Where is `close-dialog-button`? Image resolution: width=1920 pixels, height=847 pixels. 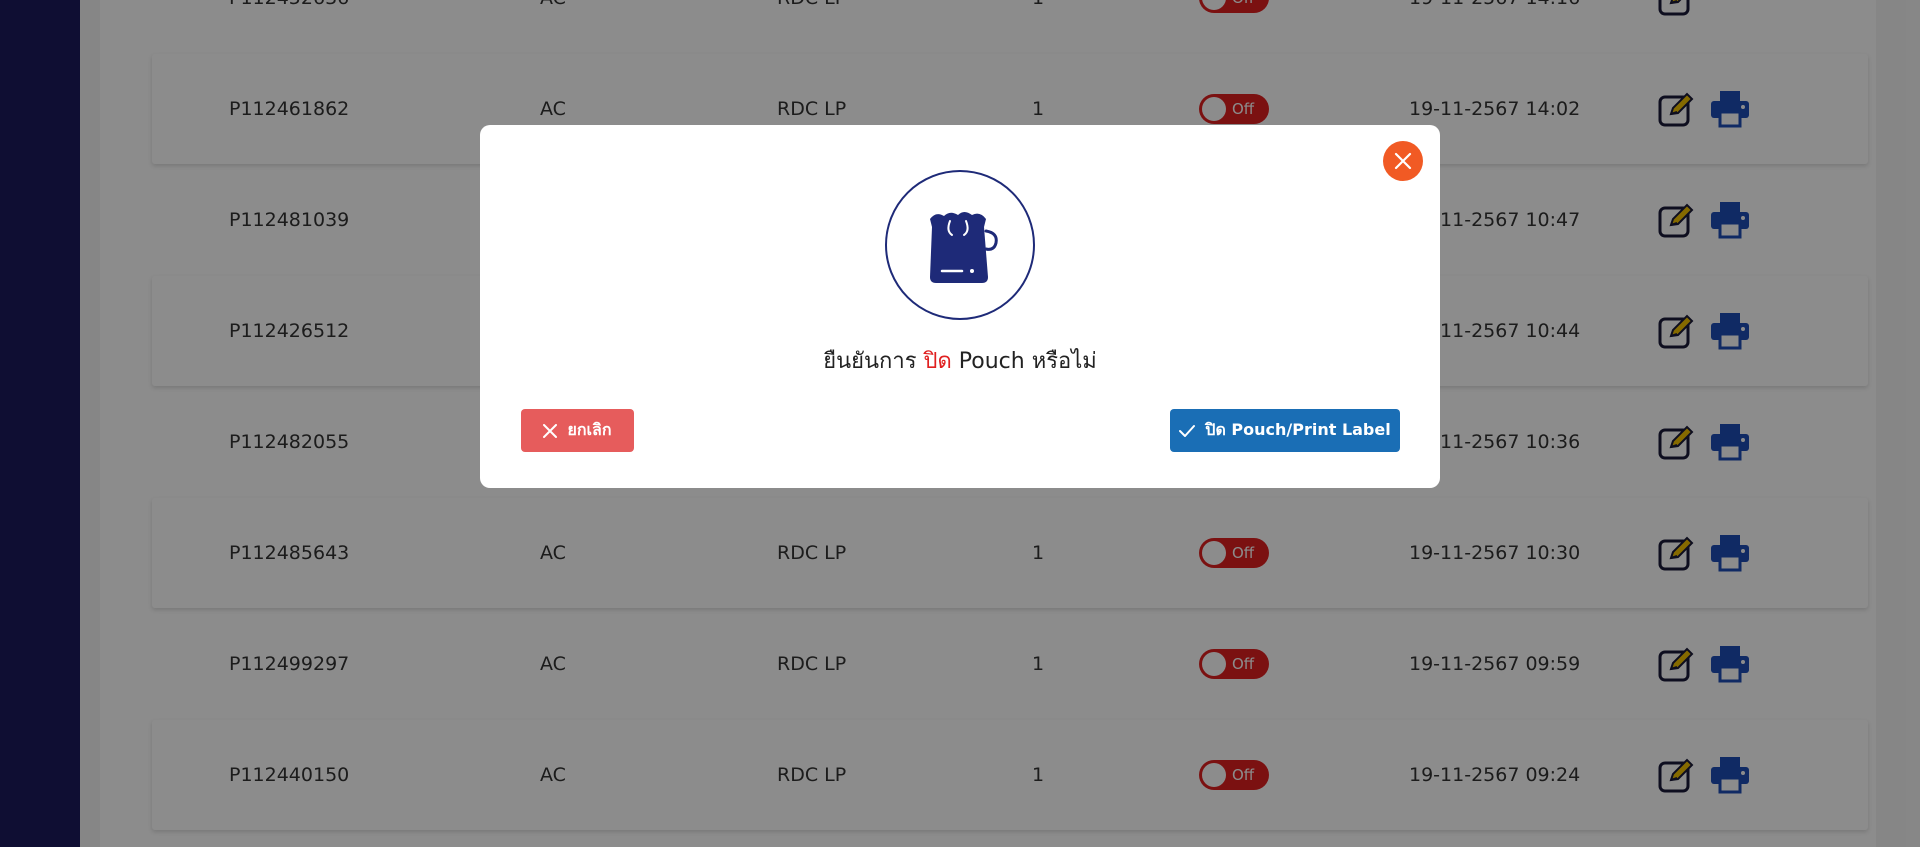
close-dialog-button is located at coordinates (1403, 161).